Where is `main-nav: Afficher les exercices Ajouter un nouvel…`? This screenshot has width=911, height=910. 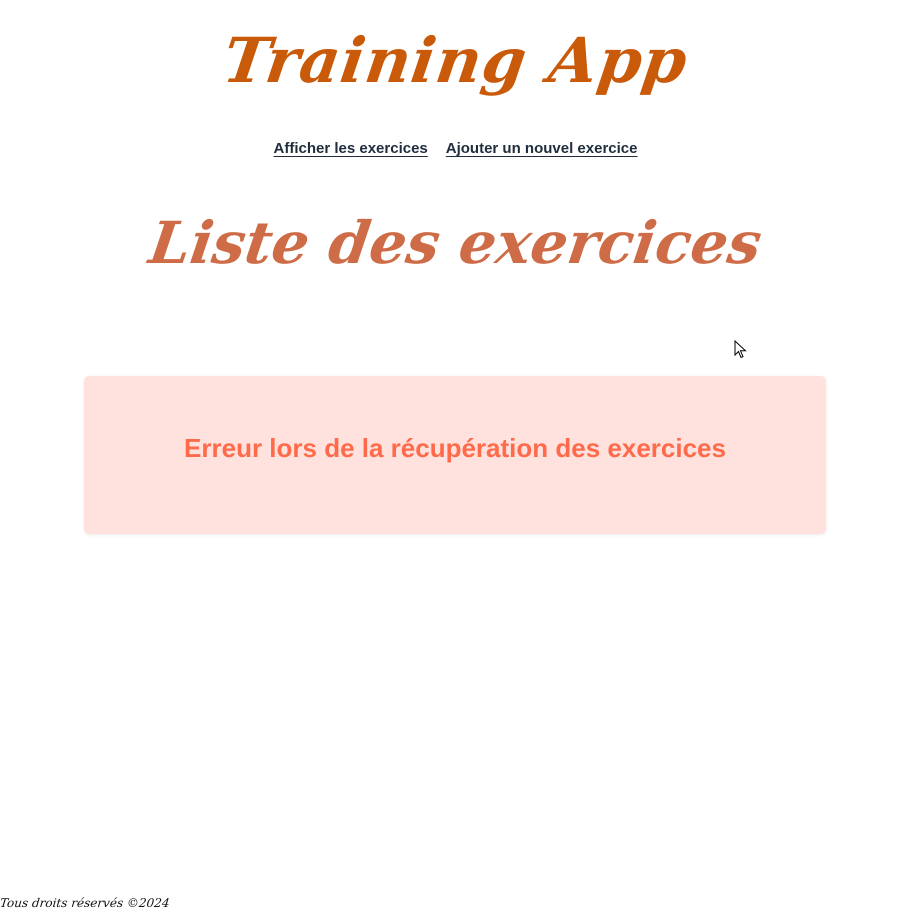
main-nav: Afficher les exercices Ajouter un nouvel… is located at coordinates (455, 148).